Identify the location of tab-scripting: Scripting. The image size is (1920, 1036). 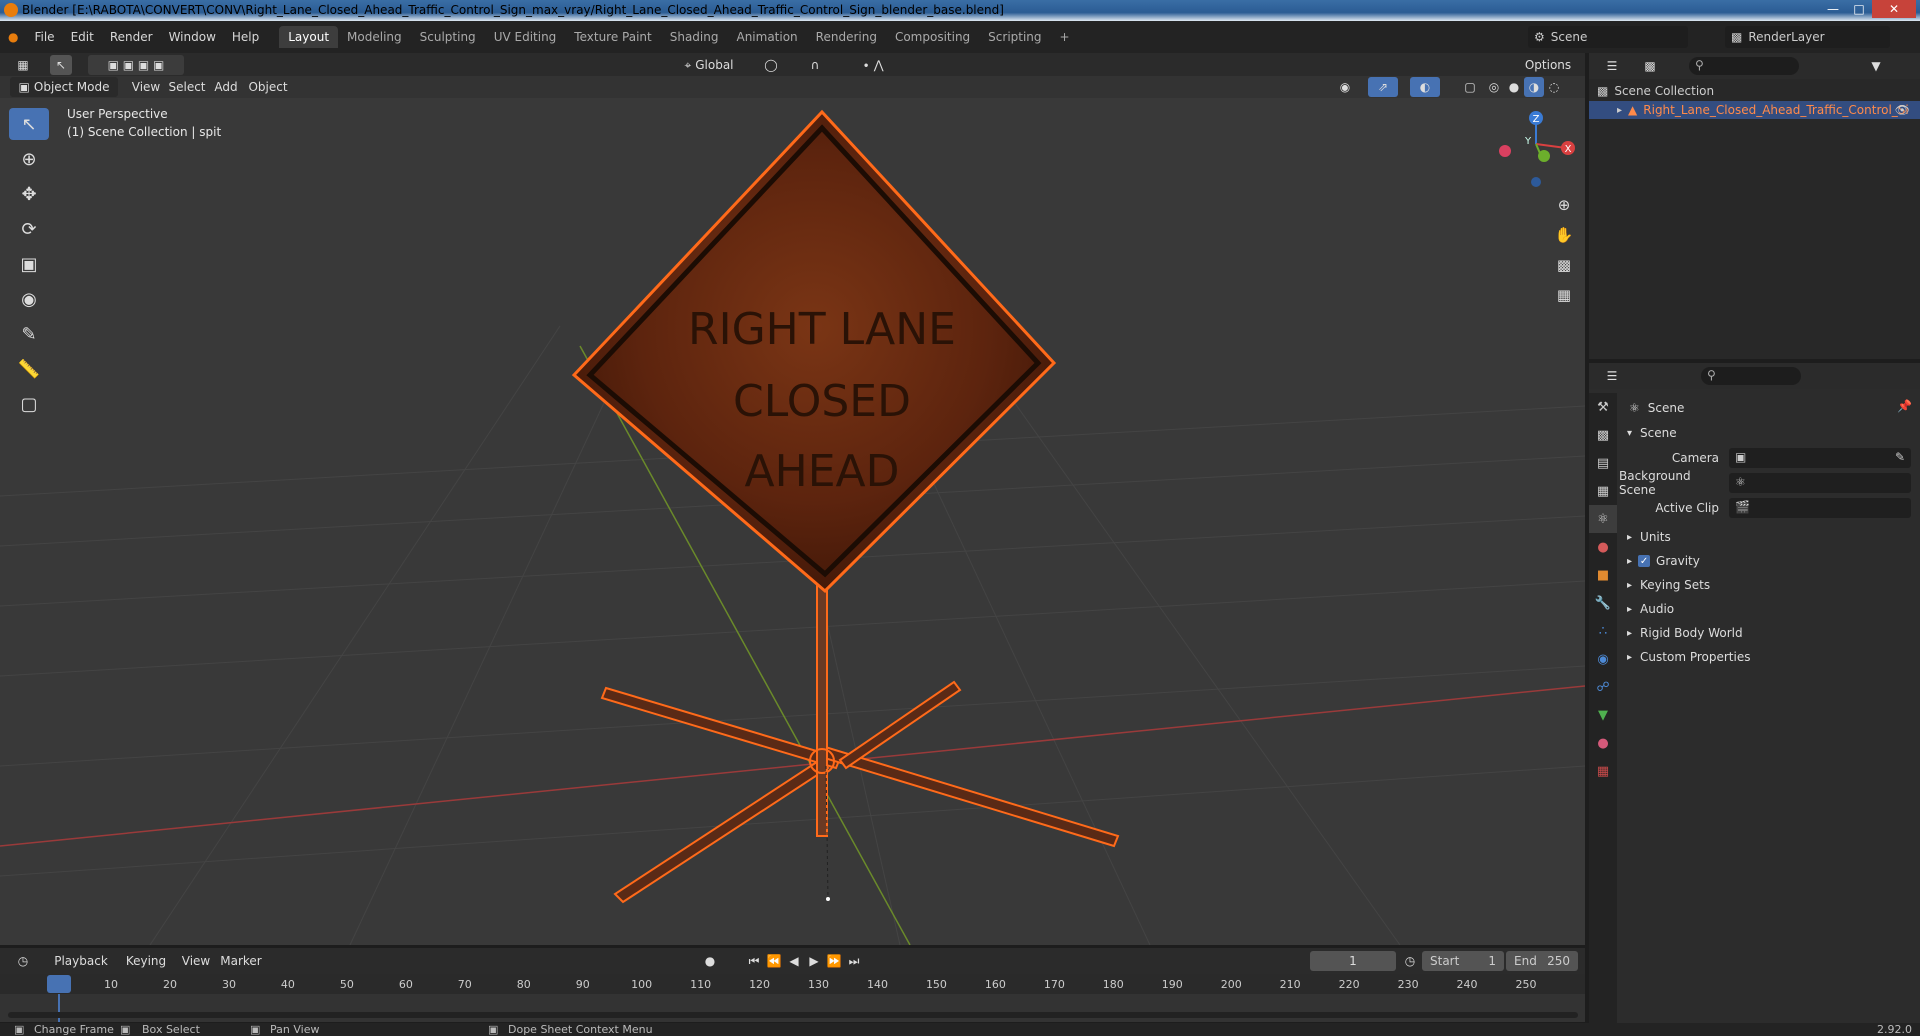
(1014, 37).